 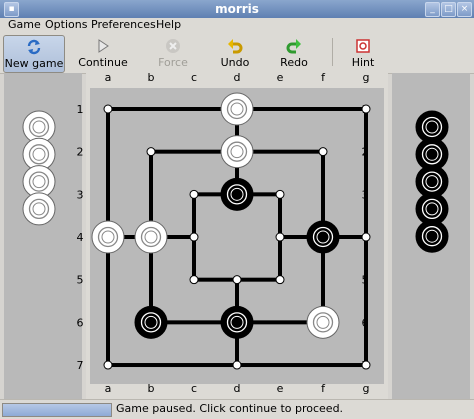 What do you see at coordinates (237, 152) in the screenshot?
I see `white-stone-d2` at bounding box center [237, 152].